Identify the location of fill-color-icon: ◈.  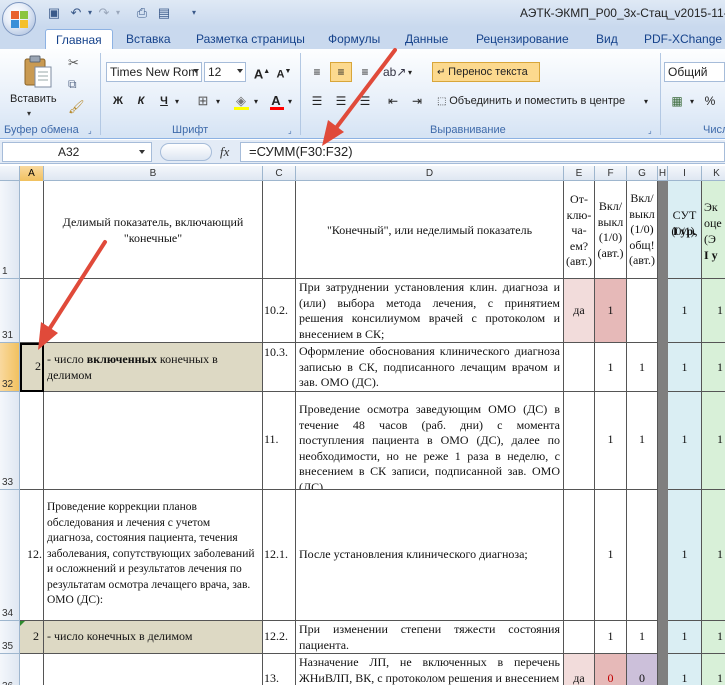
(241, 101).